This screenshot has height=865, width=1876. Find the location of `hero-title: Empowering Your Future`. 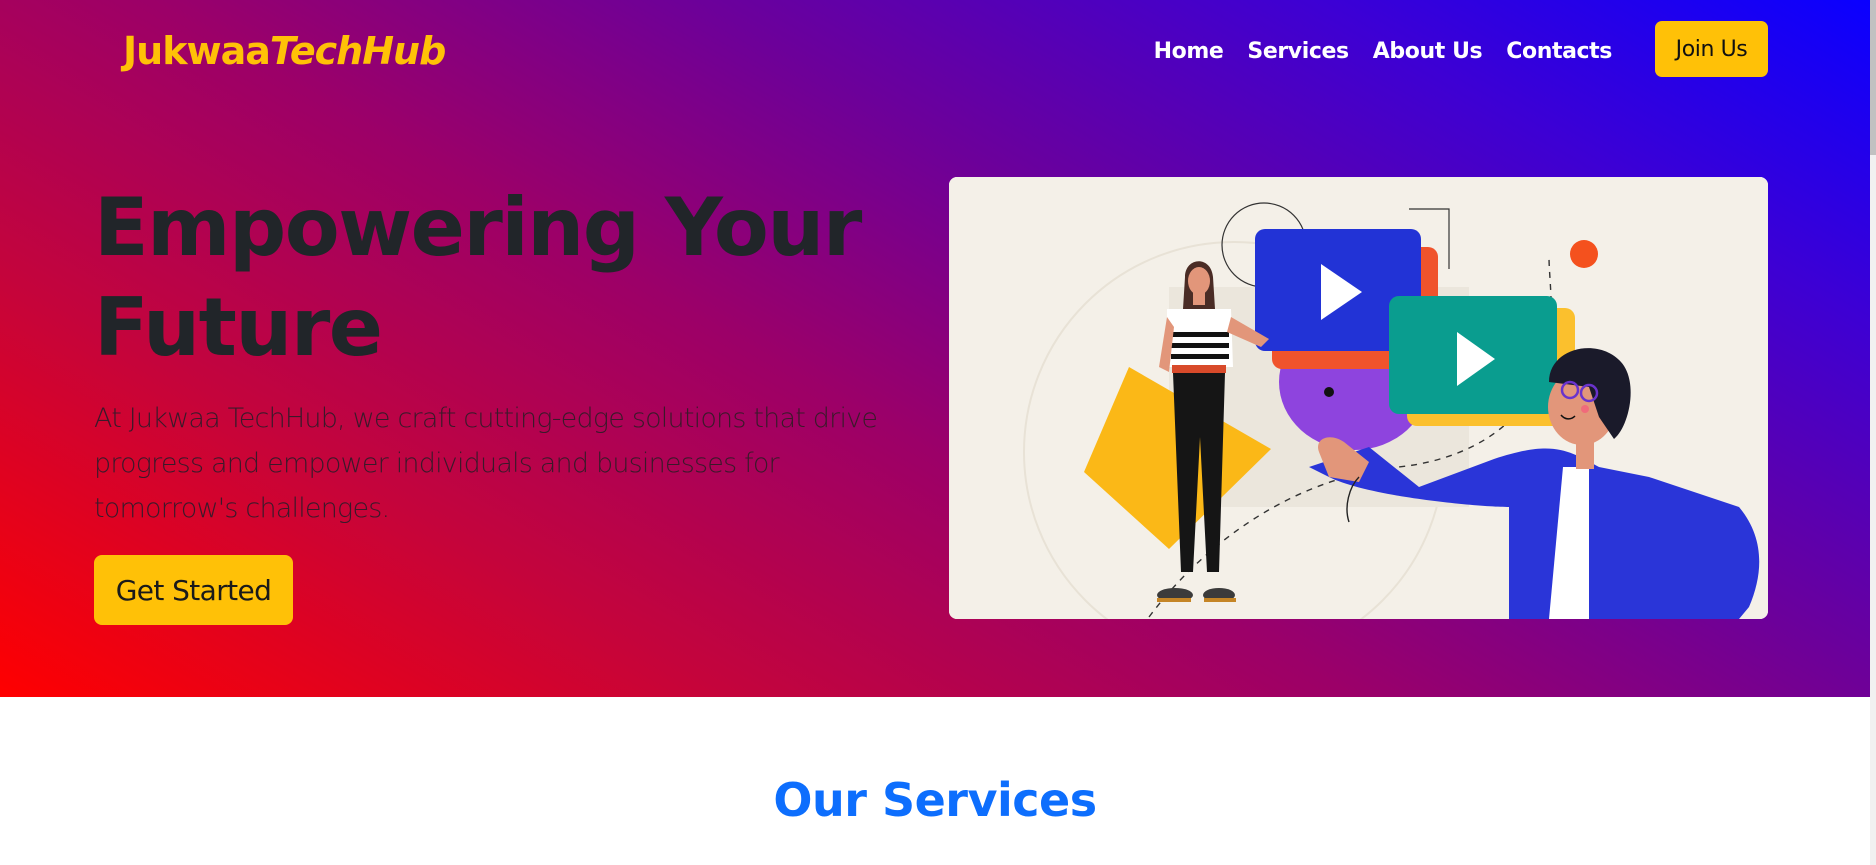

hero-title: Empowering Your Future is located at coordinates (504, 278).